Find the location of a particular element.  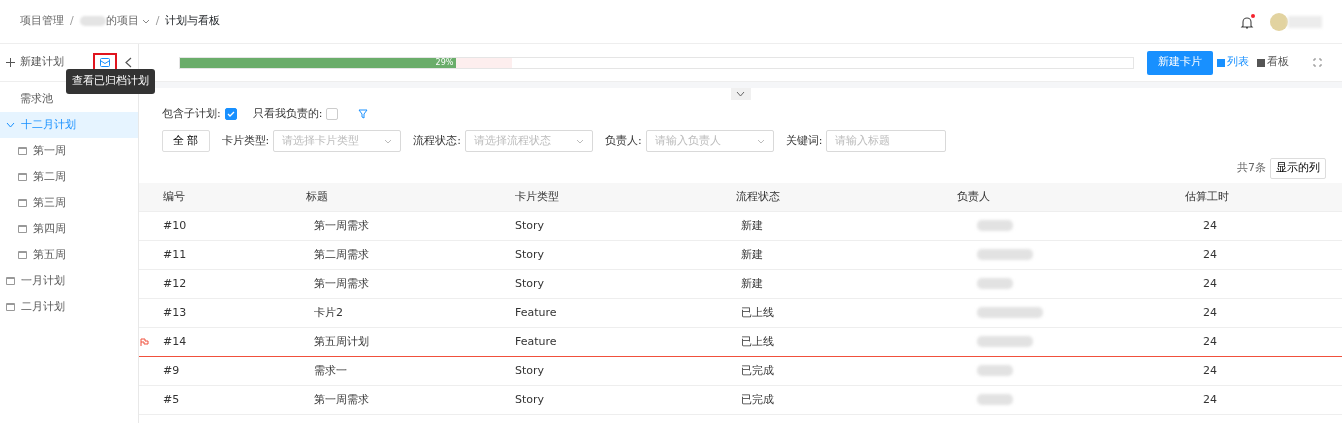

filter-label: 负责人: is located at coordinates (623, 140).